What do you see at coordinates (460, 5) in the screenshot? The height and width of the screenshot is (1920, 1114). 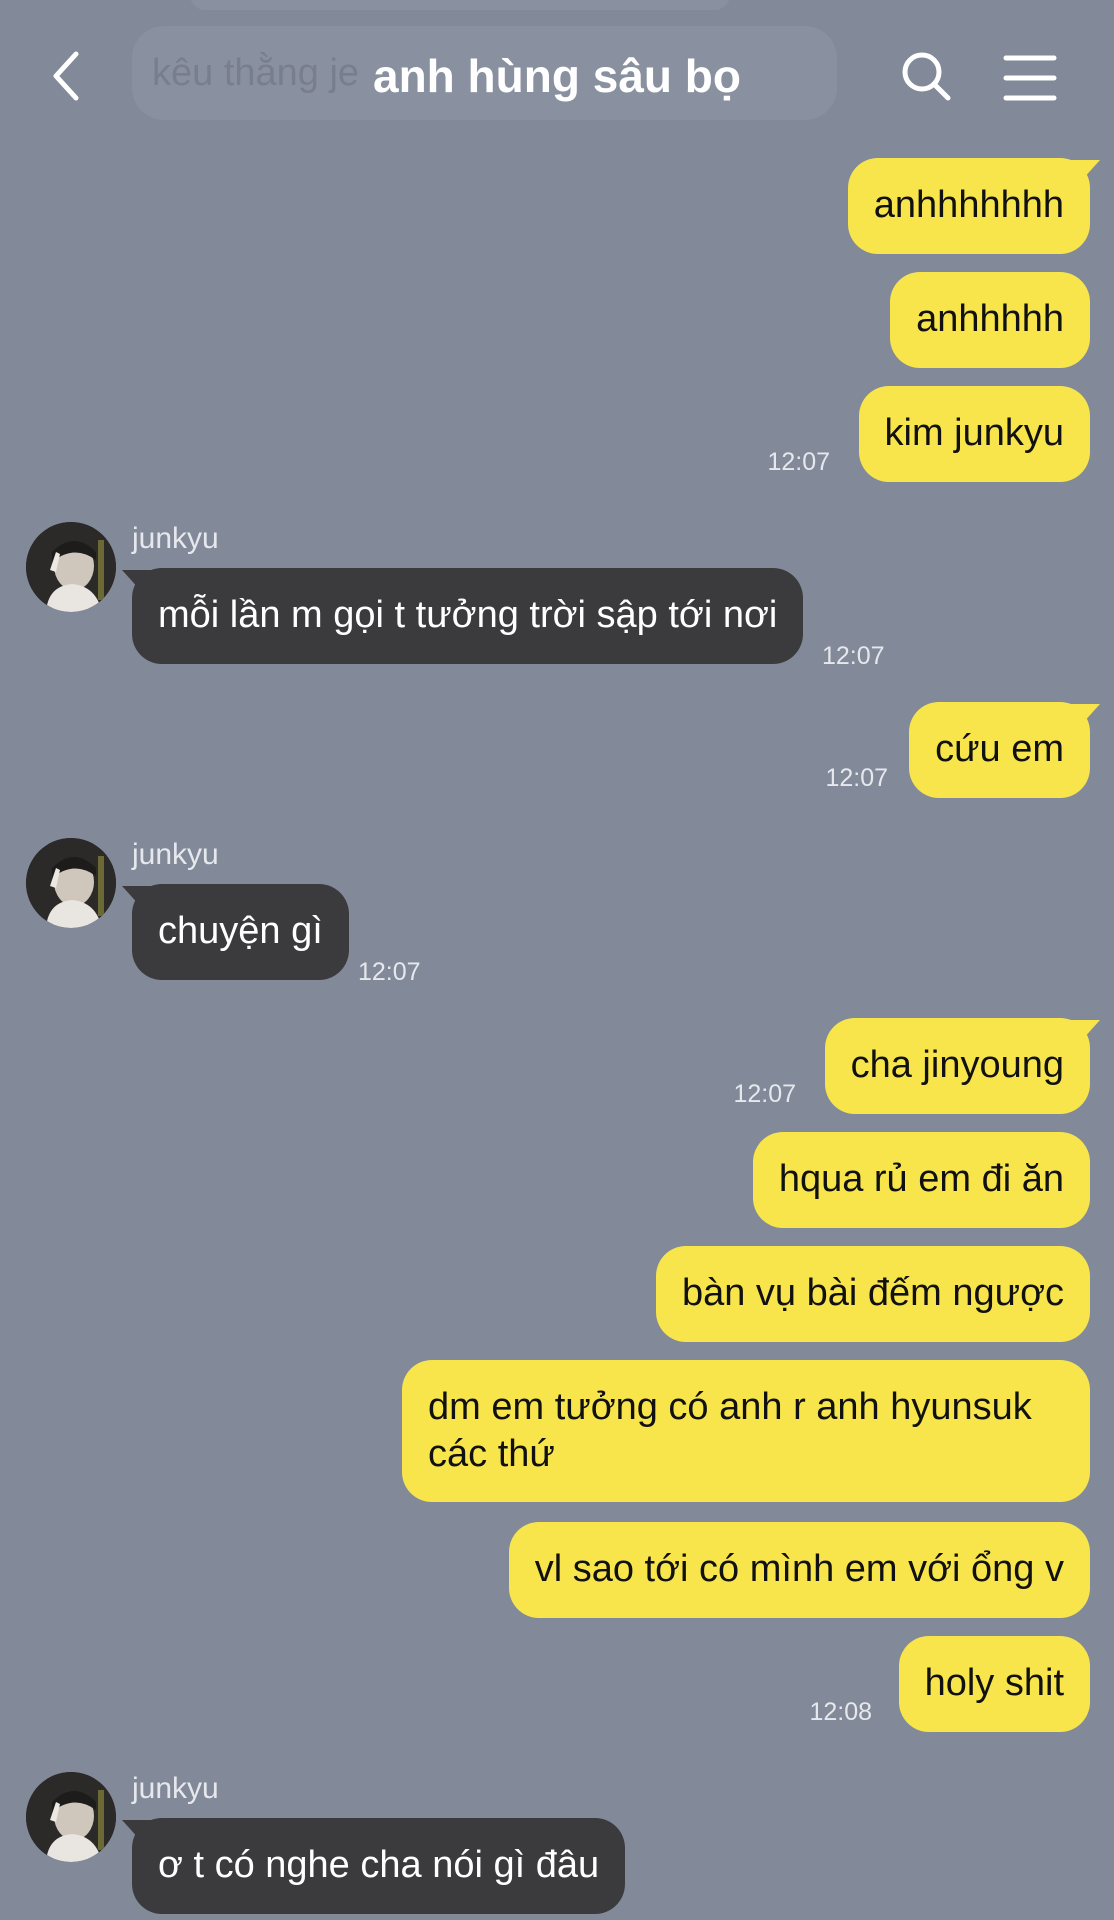 I see `ghost-previous-bubble` at bounding box center [460, 5].